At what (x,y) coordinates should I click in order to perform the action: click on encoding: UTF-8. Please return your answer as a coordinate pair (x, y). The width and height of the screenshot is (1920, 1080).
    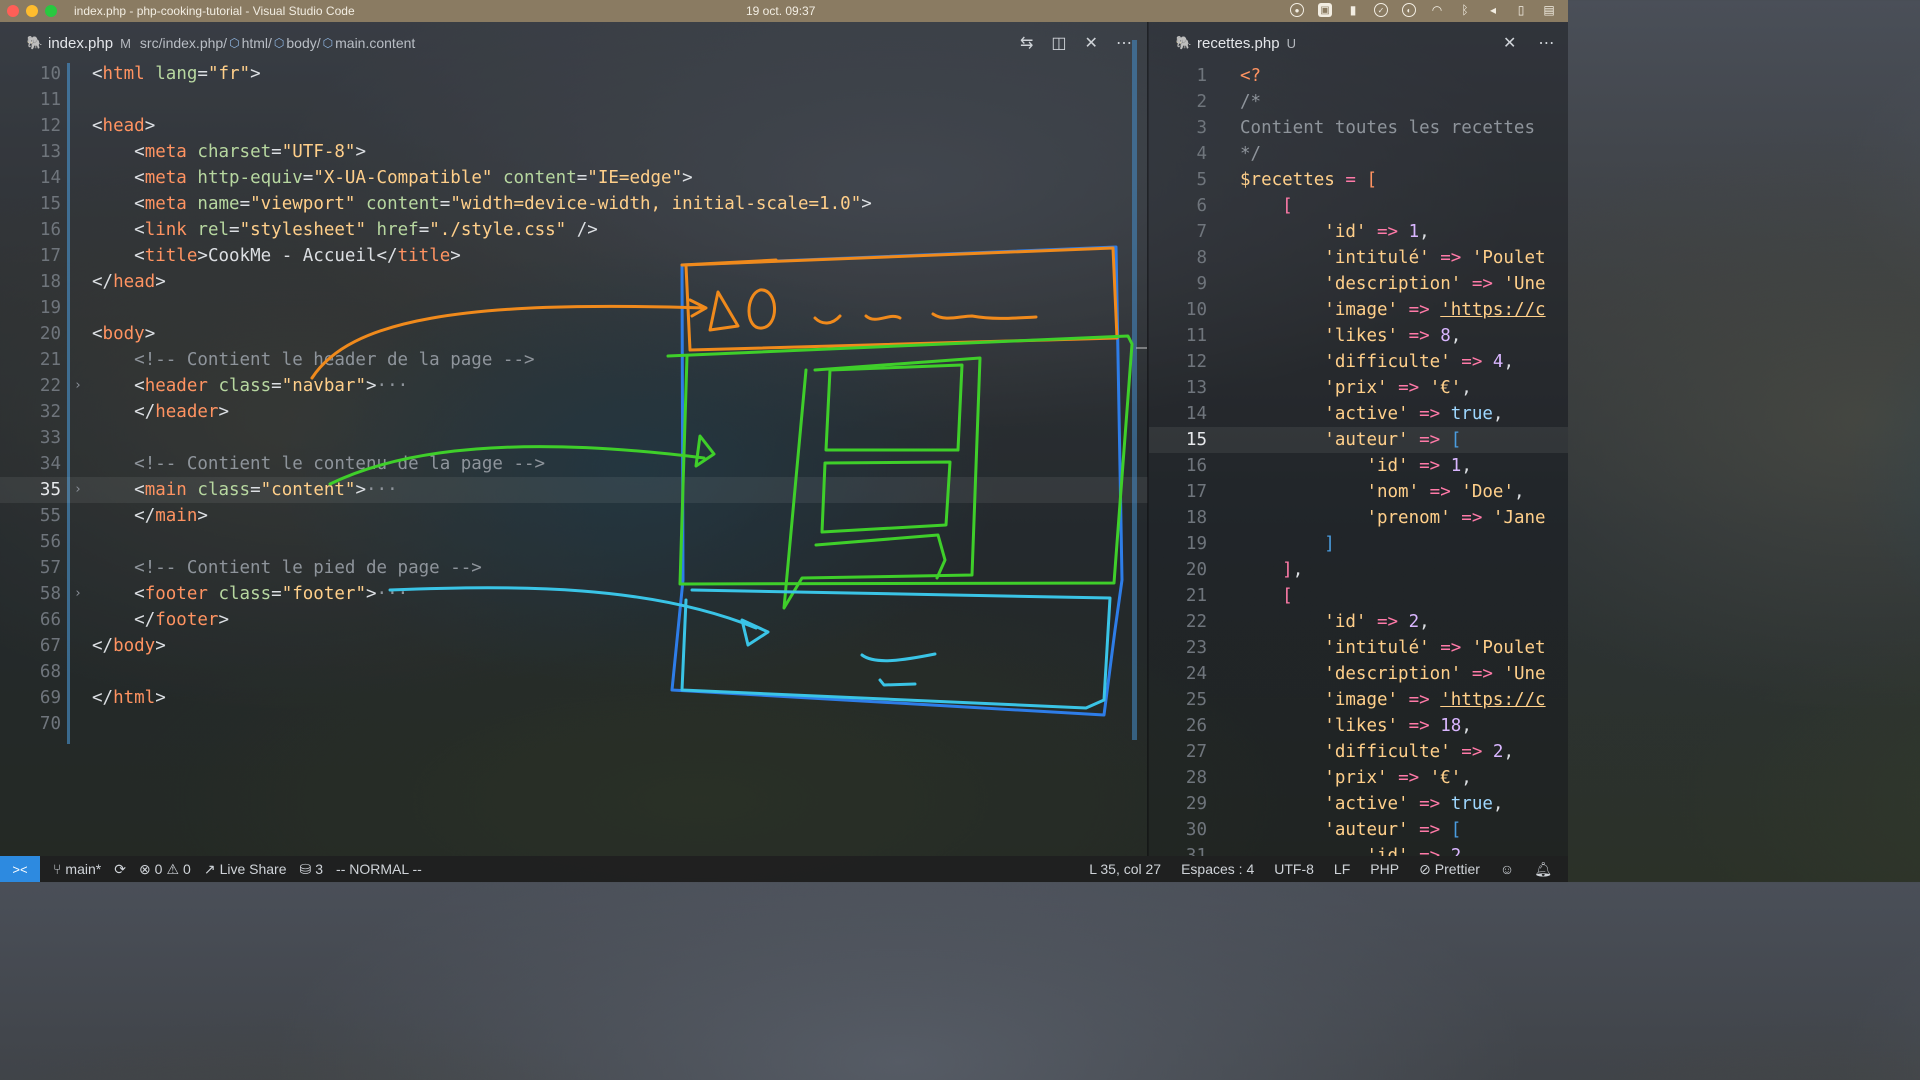
    Looking at the image, I should click on (1294, 869).